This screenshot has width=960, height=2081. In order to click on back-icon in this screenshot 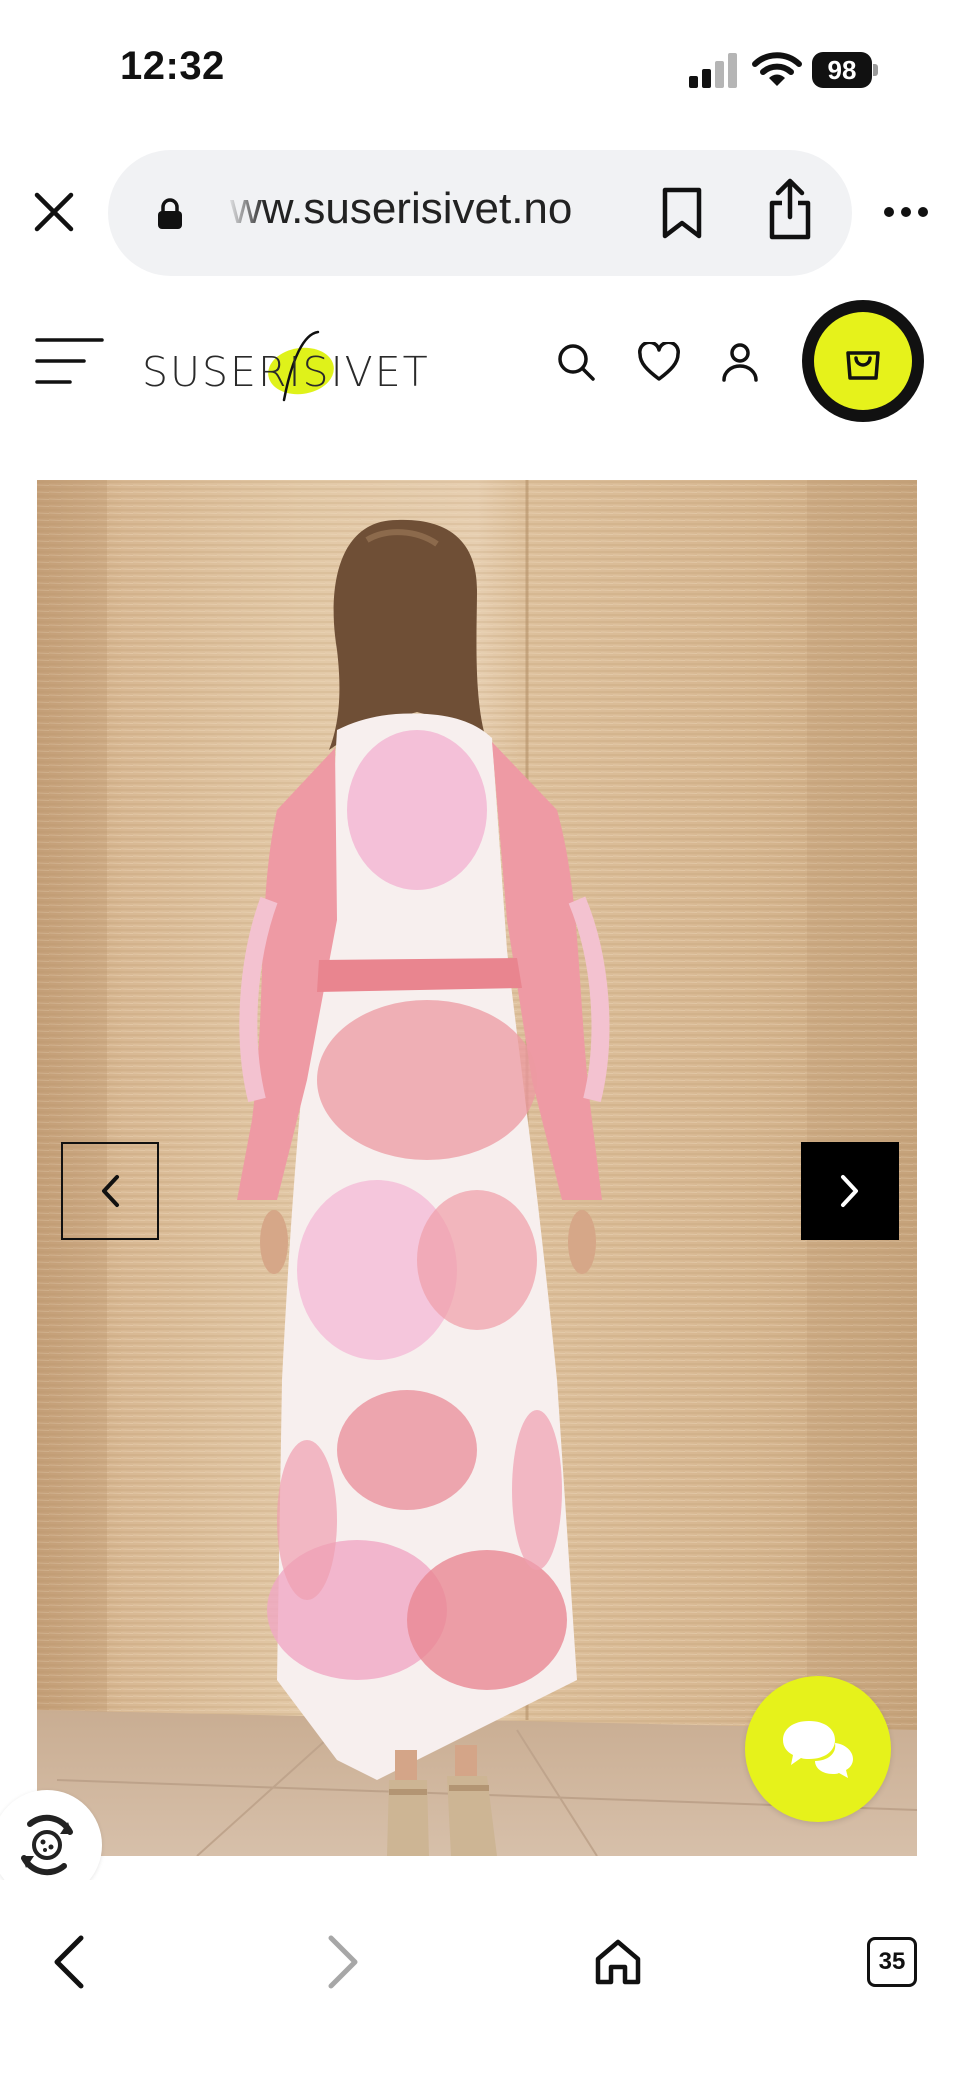, I will do `click(69, 1962)`.